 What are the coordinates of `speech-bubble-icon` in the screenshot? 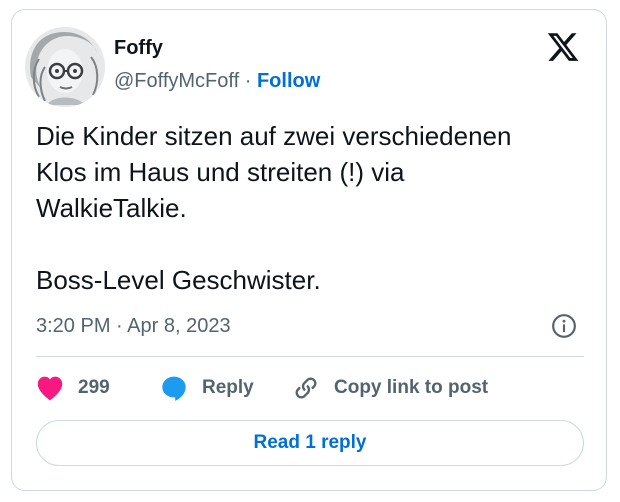 It's located at (174, 388).